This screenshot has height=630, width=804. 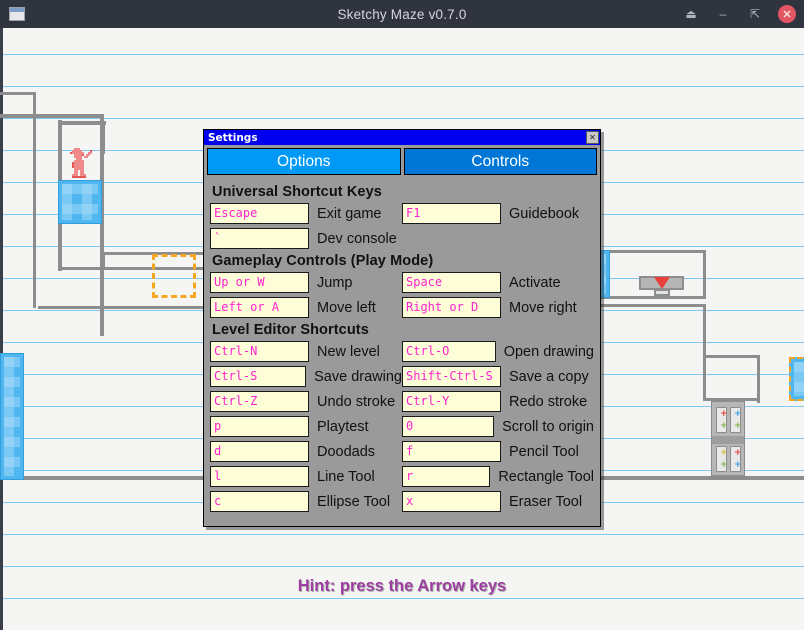 I want to click on key-input-undo-stroke: Ctrl-Z, so click(x=259, y=401).